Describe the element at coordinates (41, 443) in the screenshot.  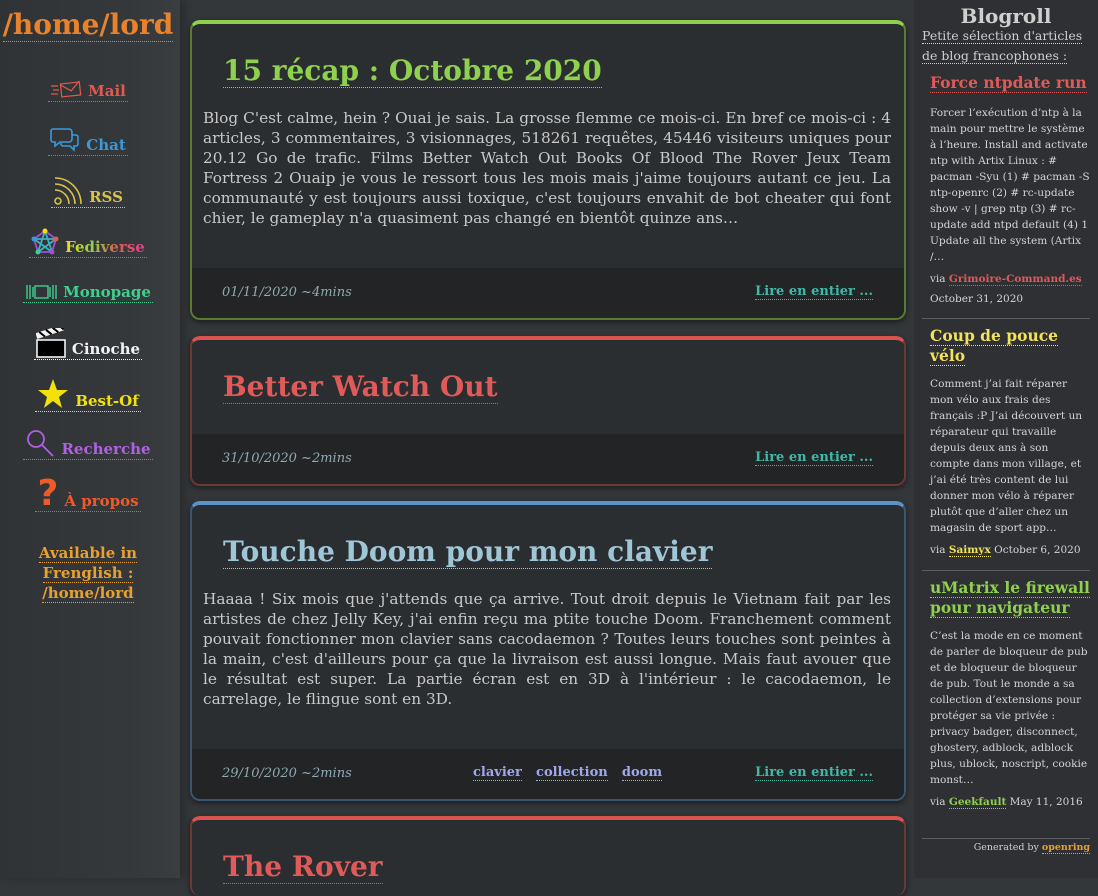
I see `magnifier-icon` at that location.